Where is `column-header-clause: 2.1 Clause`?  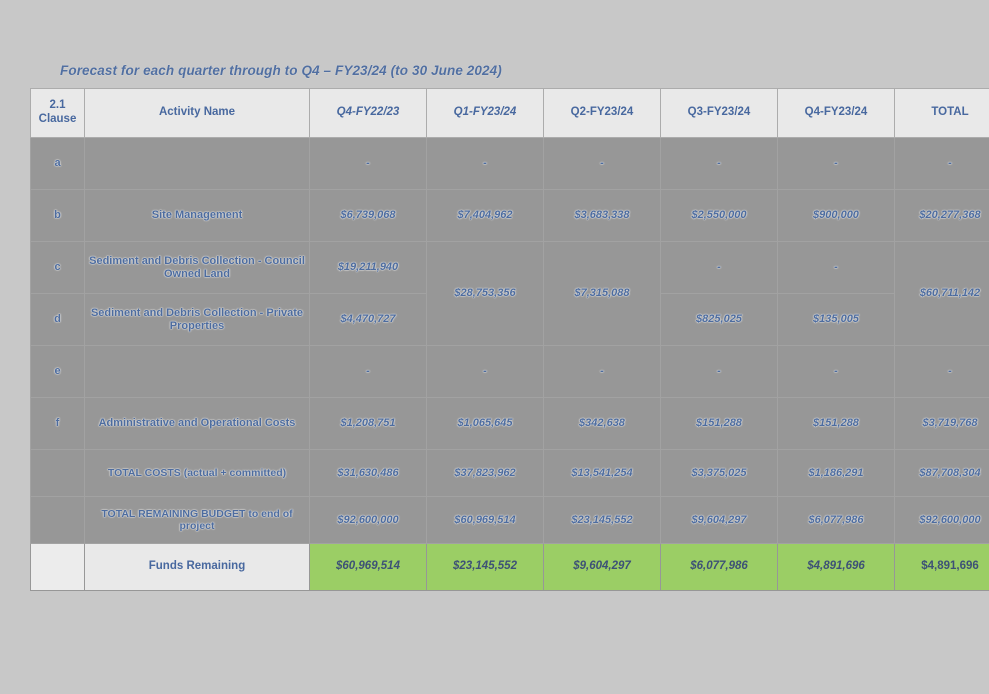 column-header-clause: 2.1 Clause is located at coordinates (57, 113).